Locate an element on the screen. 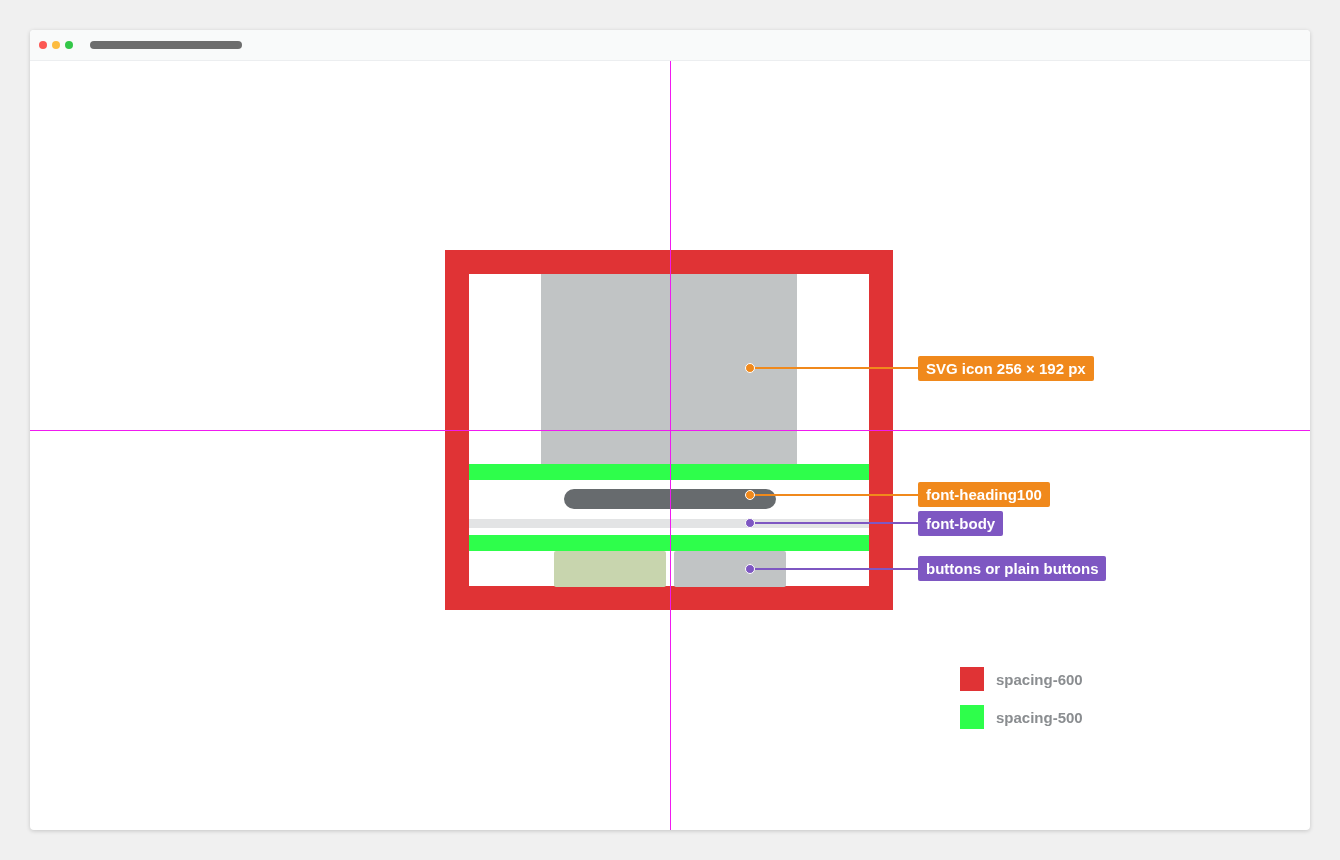  maximize-button is located at coordinates (69, 45).